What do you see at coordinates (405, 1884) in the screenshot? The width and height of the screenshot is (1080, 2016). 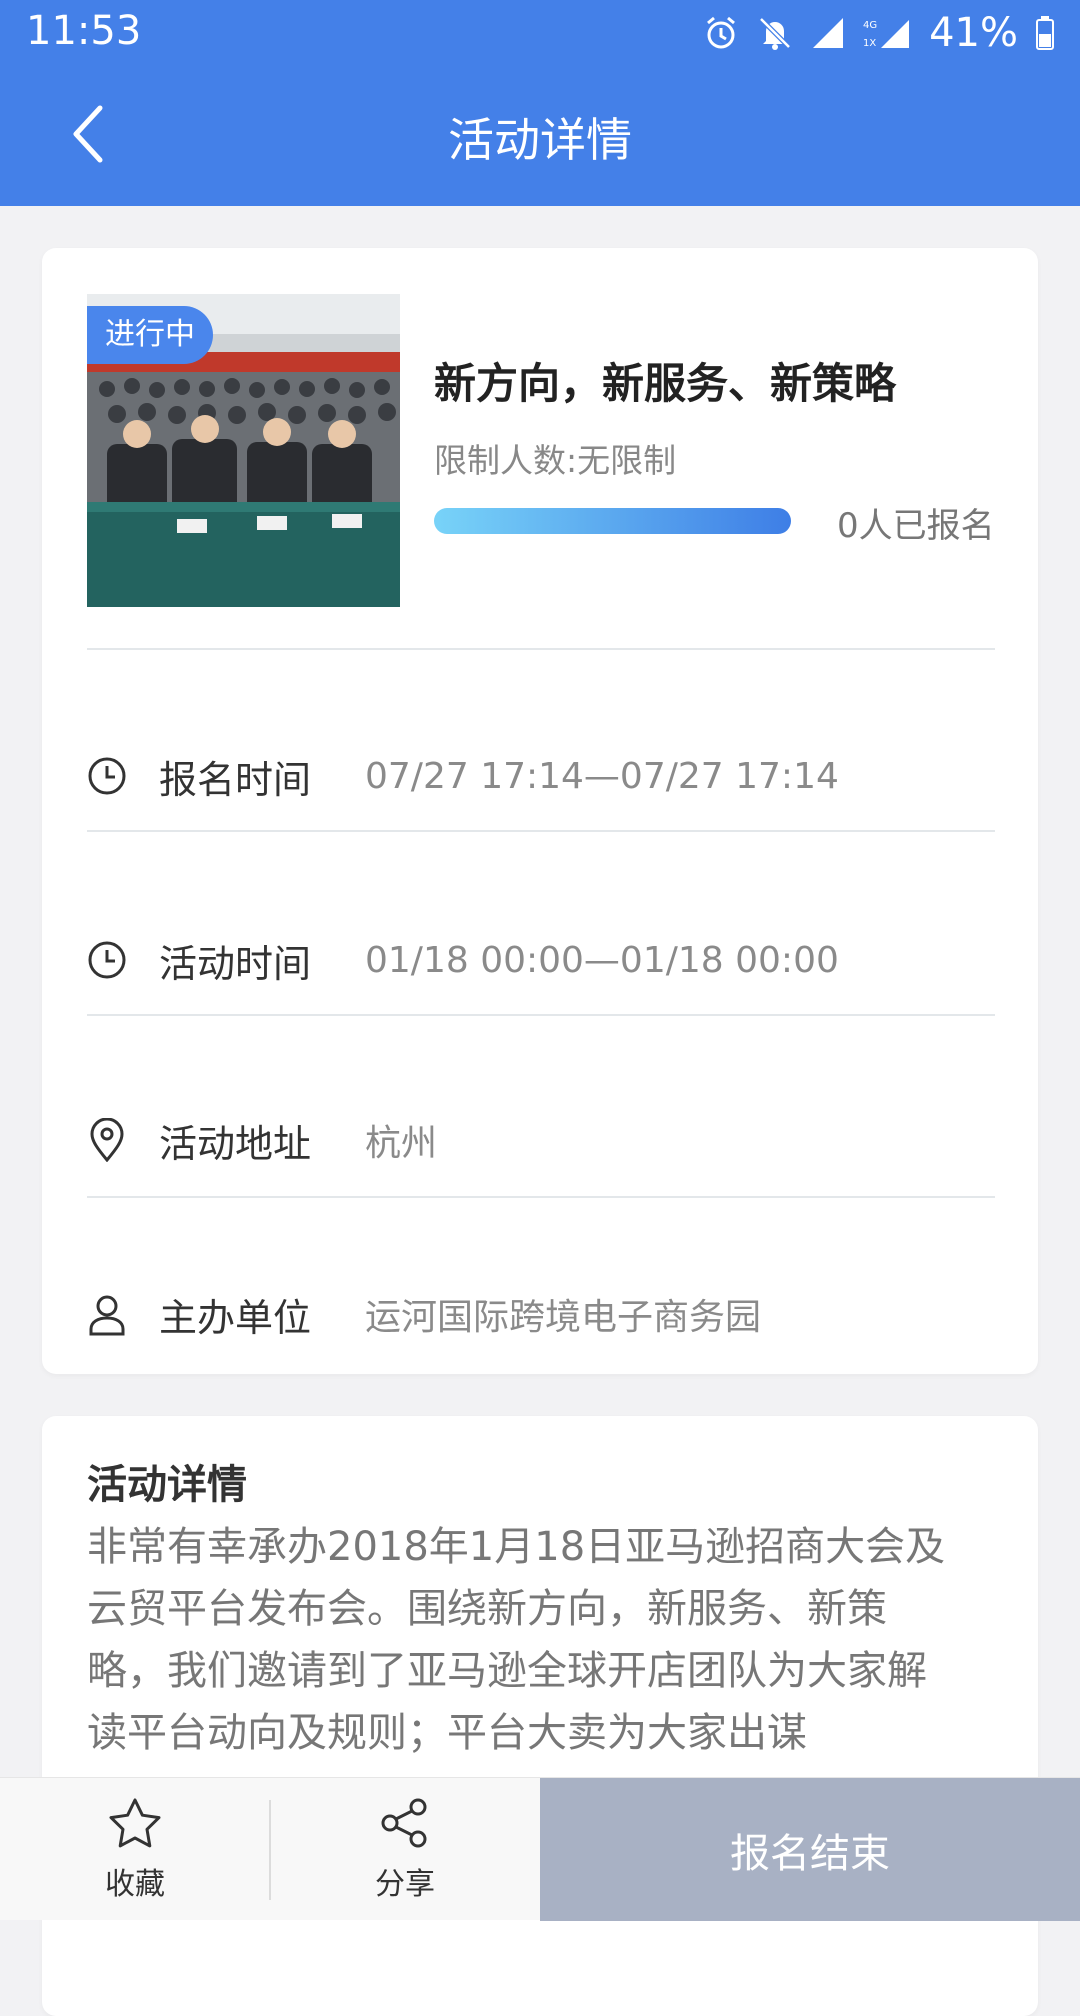 I see `share-label: 分享` at bounding box center [405, 1884].